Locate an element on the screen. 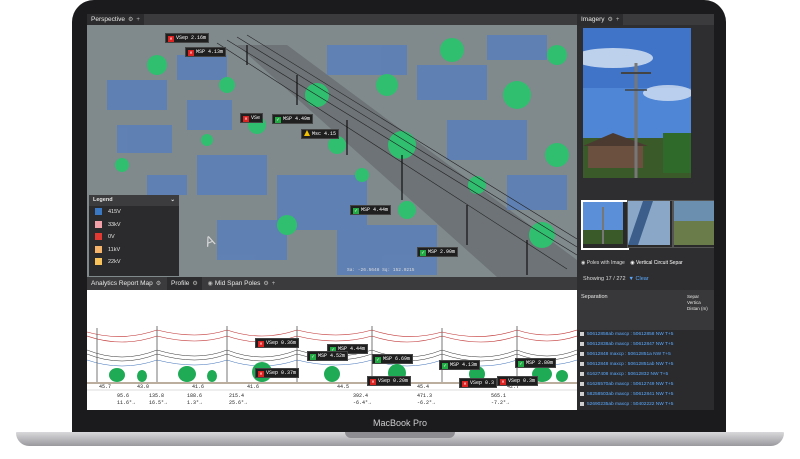  profile-tag: ✓ MSP 6.69m is located at coordinates (393, 359).